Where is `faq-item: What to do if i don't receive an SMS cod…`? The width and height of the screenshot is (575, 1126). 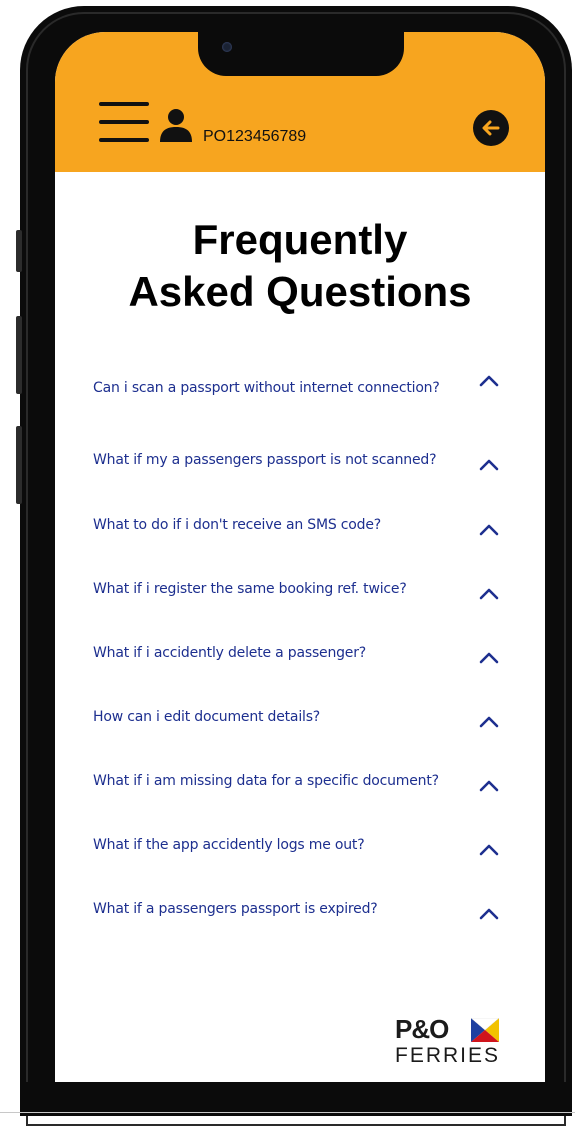 faq-item: What to do if i don't receive an SMS cod… is located at coordinates (299, 527).